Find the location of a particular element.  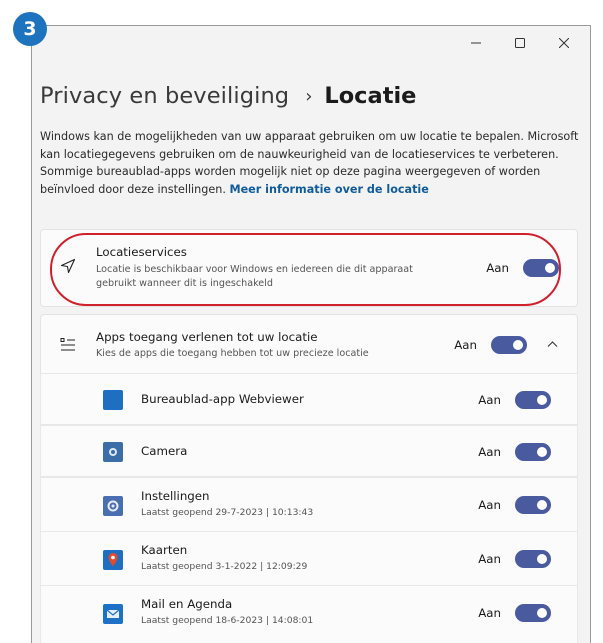

list-icon is located at coordinates (67, 344).